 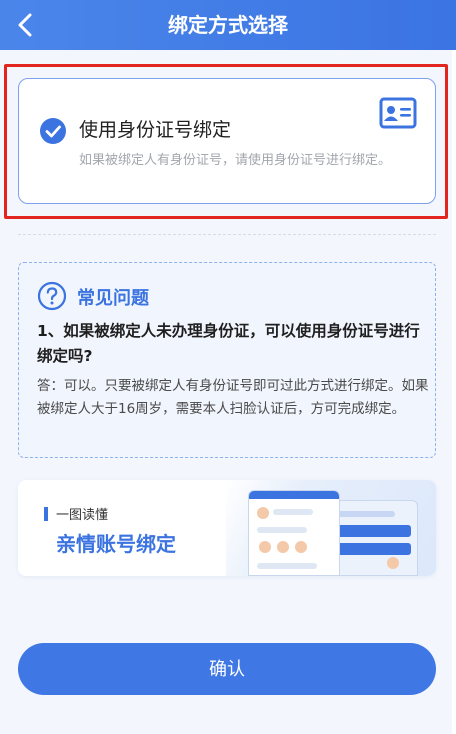 I want to click on check-circle-icon, so click(x=53, y=131).